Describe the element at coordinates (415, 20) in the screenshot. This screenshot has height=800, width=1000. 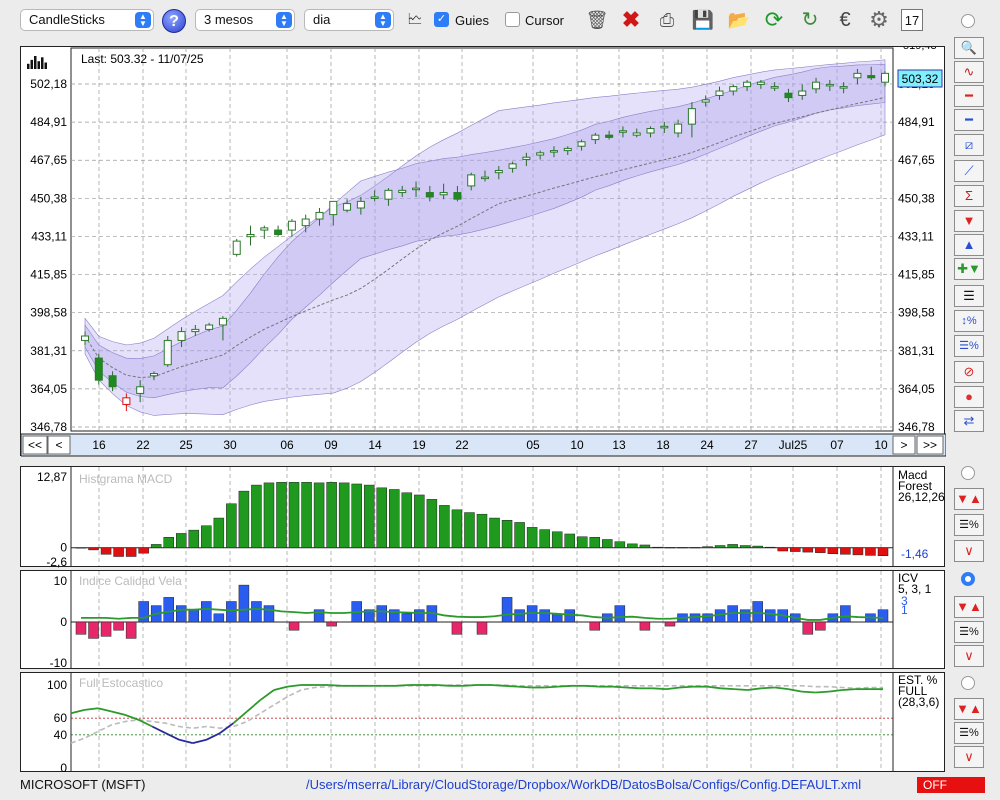
I see `chart-window-icon: 🗠` at that location.